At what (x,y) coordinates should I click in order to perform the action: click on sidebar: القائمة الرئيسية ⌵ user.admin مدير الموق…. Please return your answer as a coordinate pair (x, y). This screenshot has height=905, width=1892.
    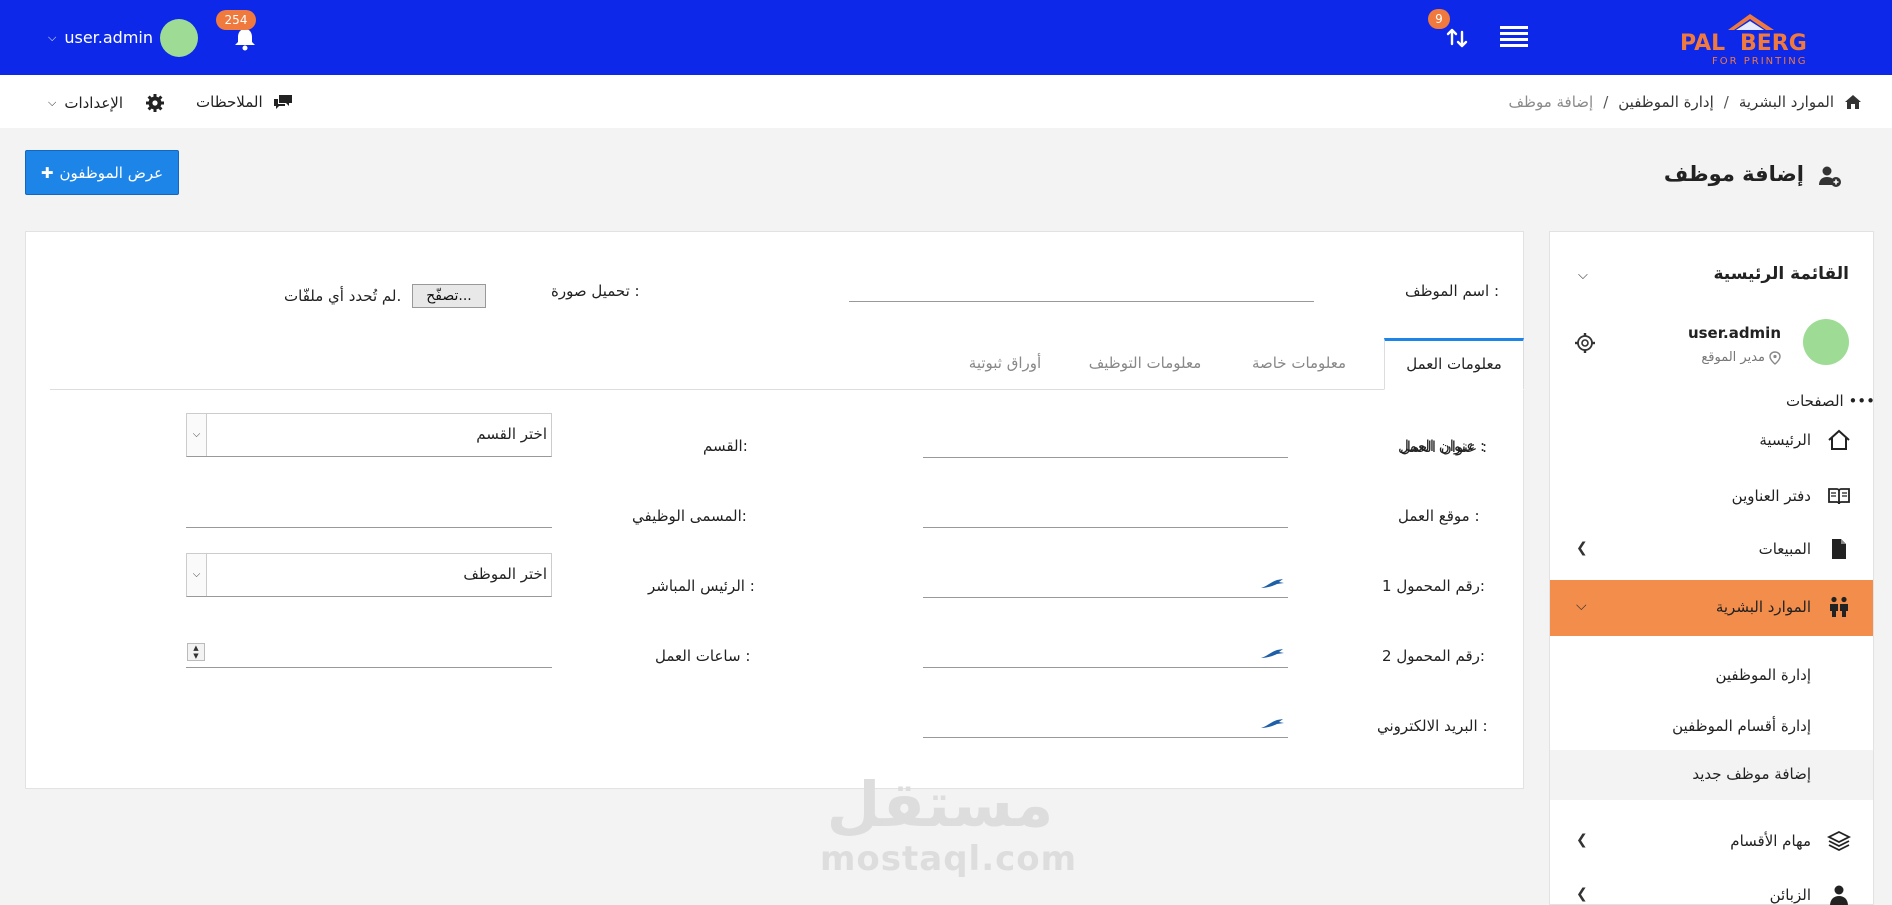
    Looking at the image, I should click on (1712, 568).